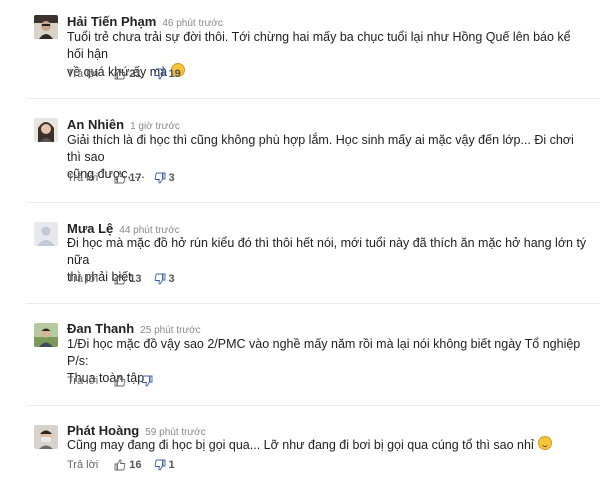 The height and width of the screenshot is (487, 600). Describe the element at coordinates (155, 126) in the screenshot. I see `comment-timestamp: 1 giờ trước` at that location.